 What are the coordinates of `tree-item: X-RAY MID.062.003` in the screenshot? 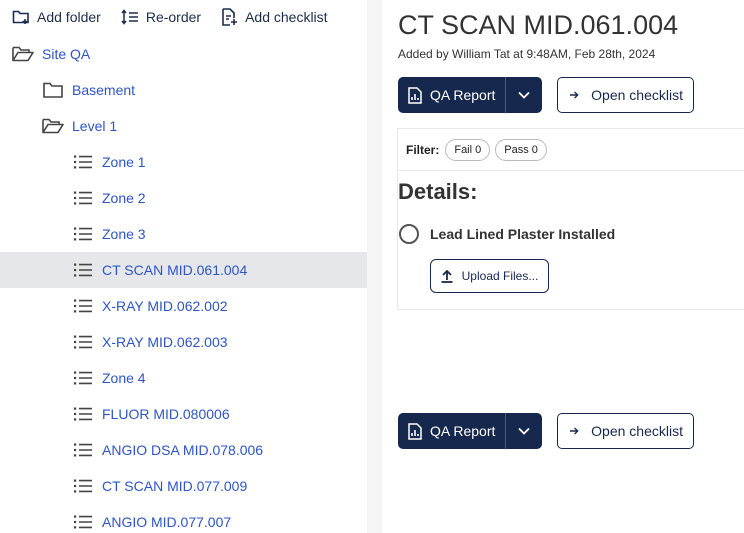 It's located at (183, 342).